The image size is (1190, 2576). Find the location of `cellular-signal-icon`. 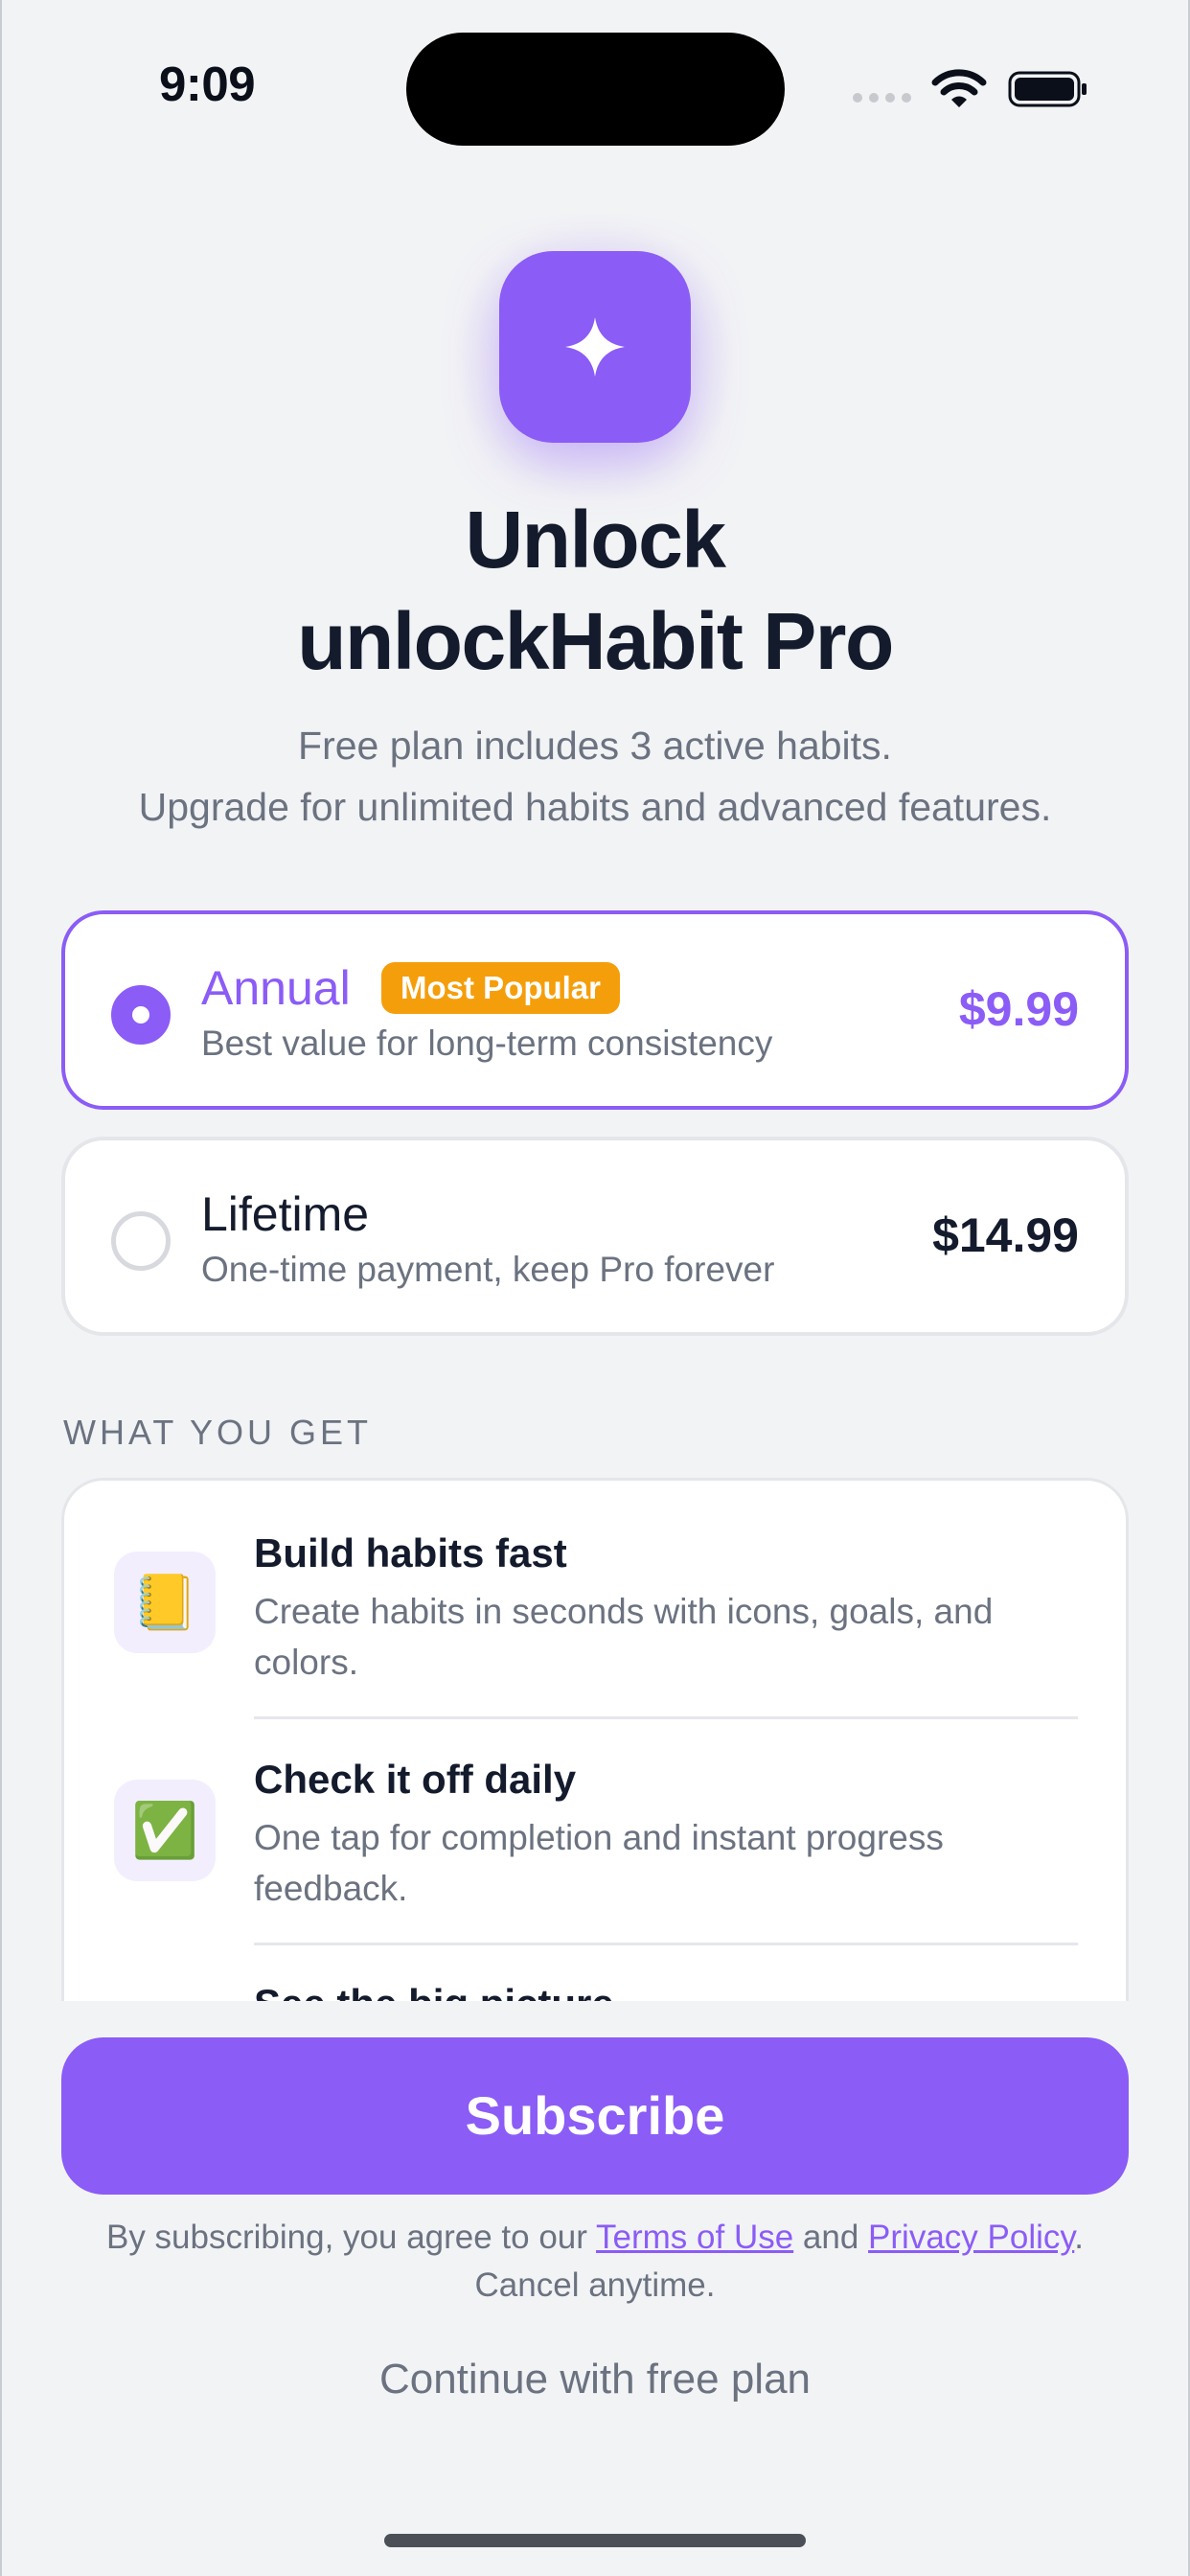

cellular-signal-icon is located at coordinates (882, 98).